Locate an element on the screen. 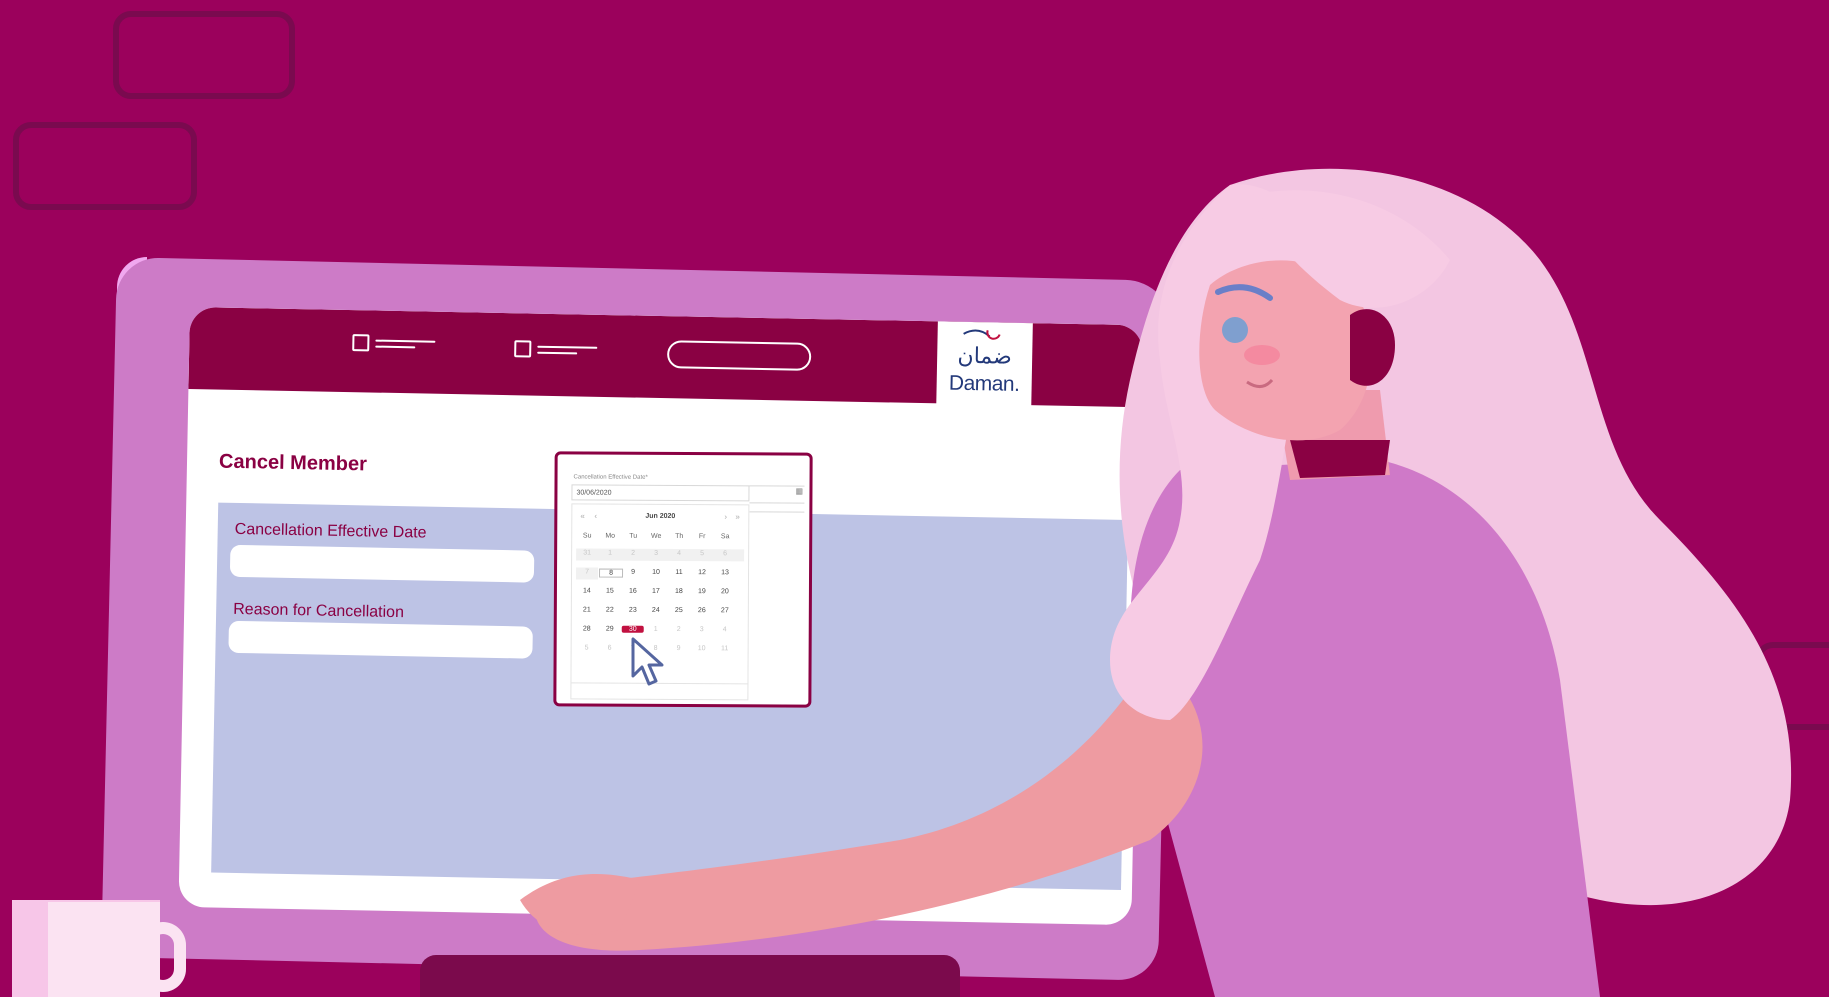 The height and width of the screenshot is (997, 1829). arm is located at coordinates (868, 805).